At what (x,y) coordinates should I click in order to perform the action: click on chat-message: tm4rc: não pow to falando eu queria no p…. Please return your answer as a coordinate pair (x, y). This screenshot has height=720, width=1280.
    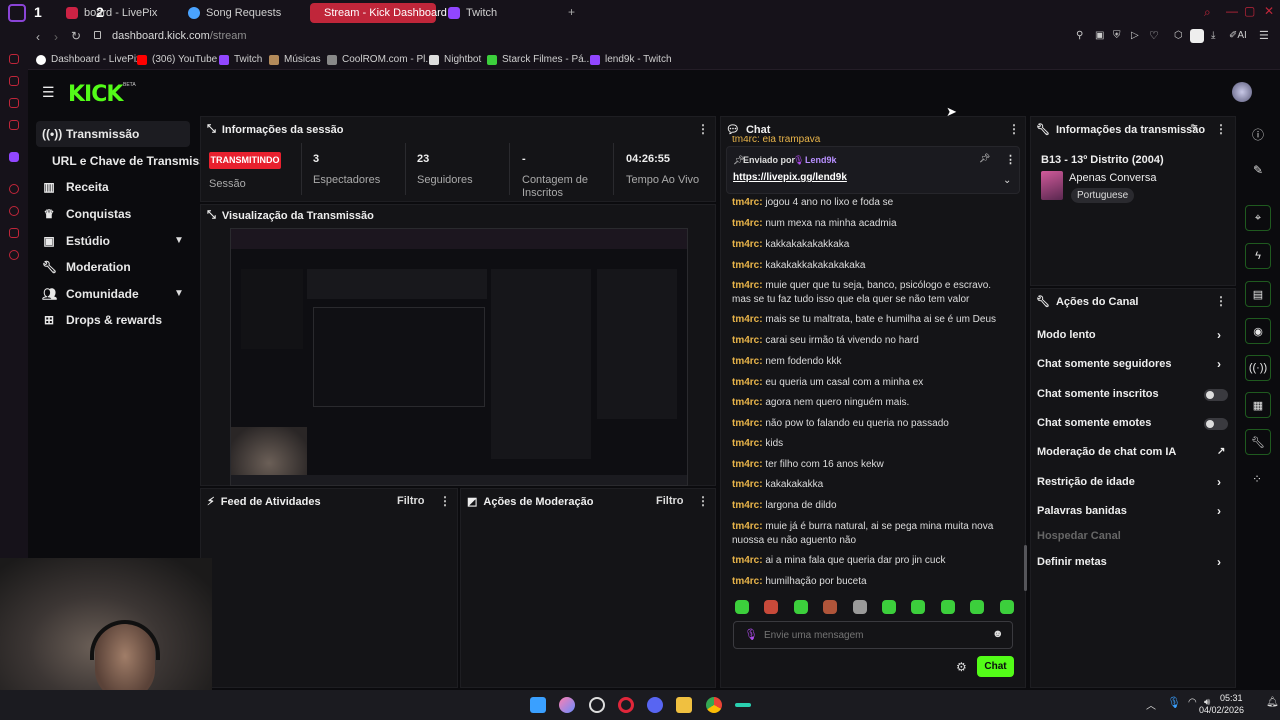
    Looking at the image, I should click on (872, 424).